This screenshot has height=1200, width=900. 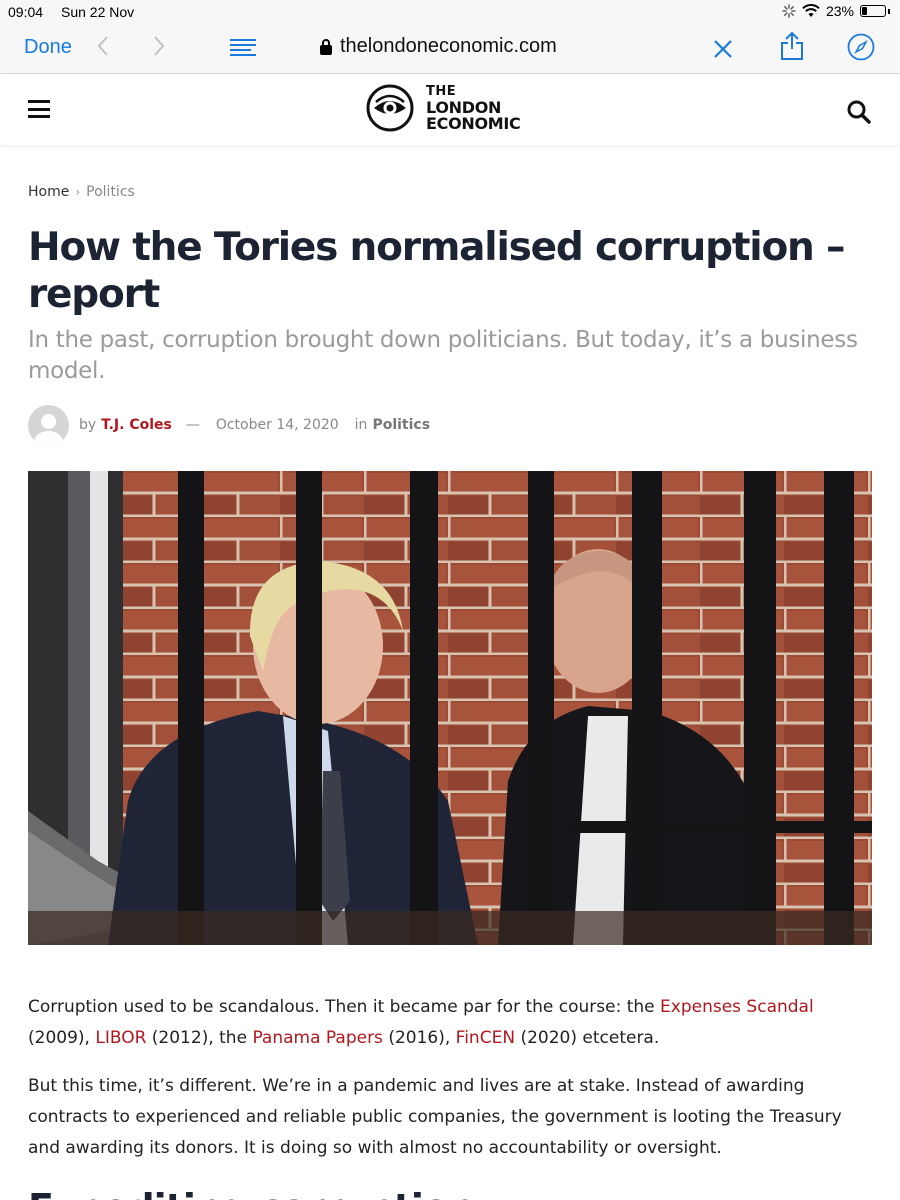 I want to click on avatar, so click(x=48, y=425).